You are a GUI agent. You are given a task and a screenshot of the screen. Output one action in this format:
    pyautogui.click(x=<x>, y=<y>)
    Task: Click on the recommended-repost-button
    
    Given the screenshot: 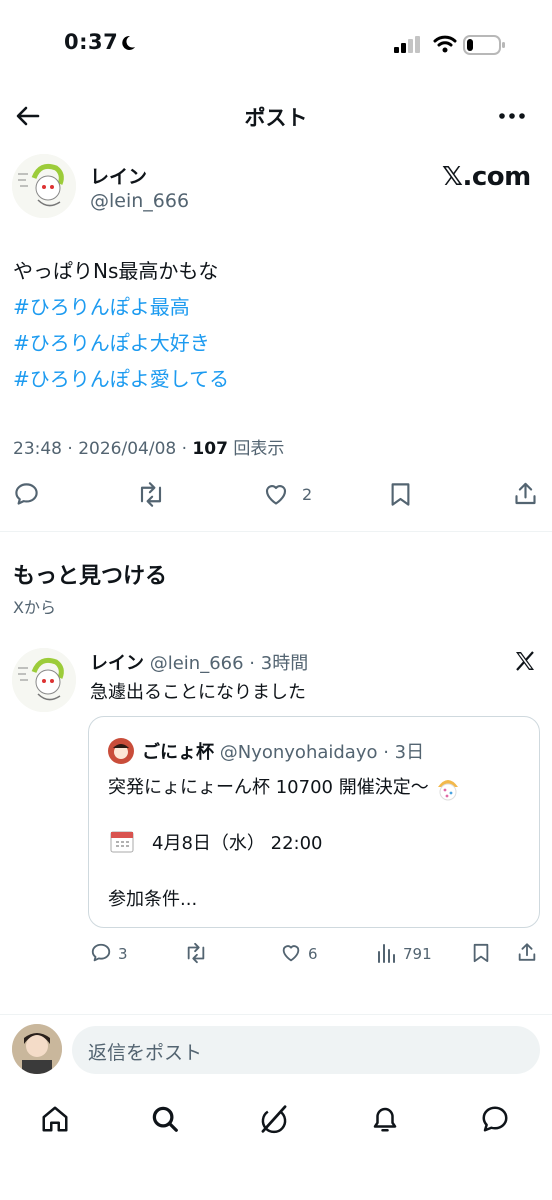 What is the action you would take?
    pyautogui.click(x=196, y=953)
    